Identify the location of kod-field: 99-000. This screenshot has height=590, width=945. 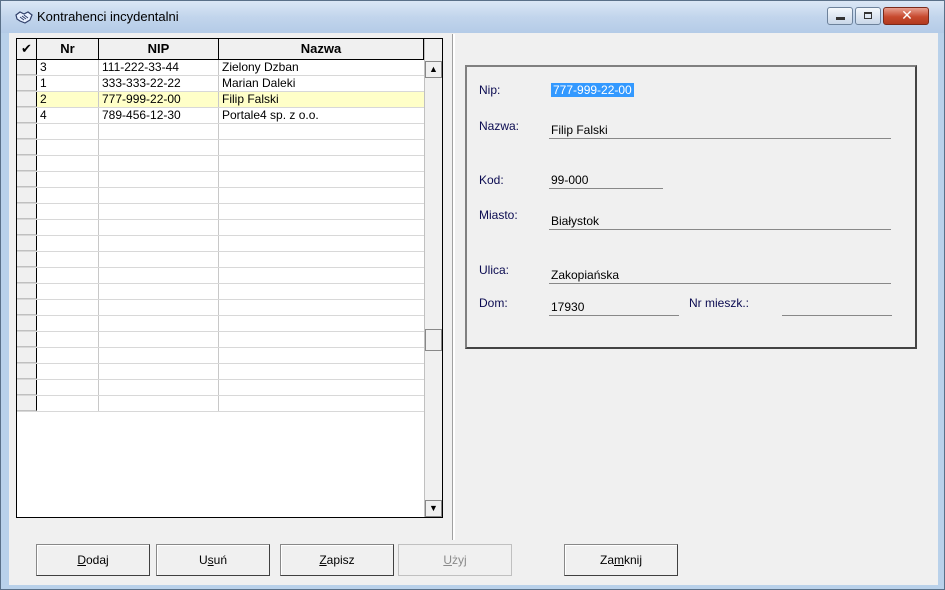
(606, 180).